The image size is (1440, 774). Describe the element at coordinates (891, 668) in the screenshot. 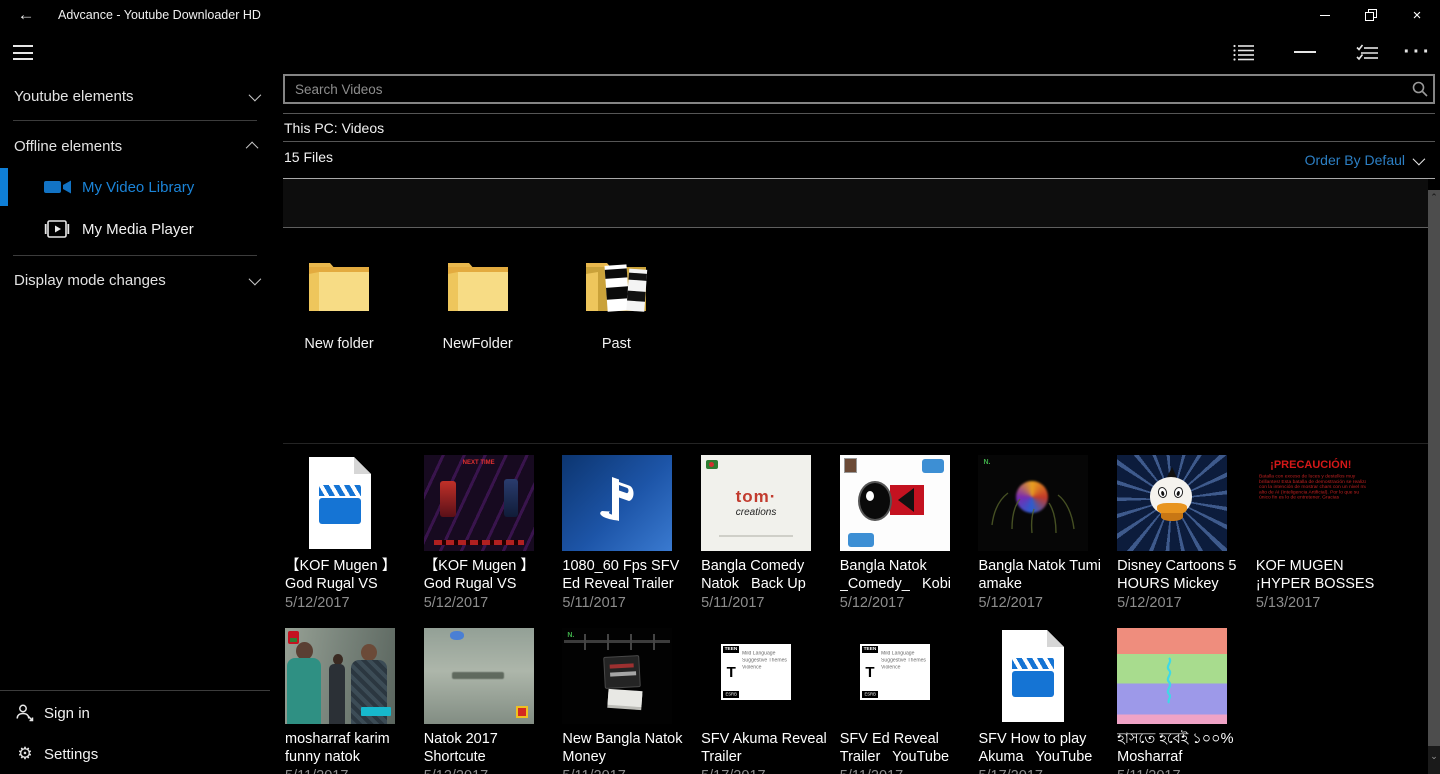

I see `esrb-descriptor: Violence` at that location.